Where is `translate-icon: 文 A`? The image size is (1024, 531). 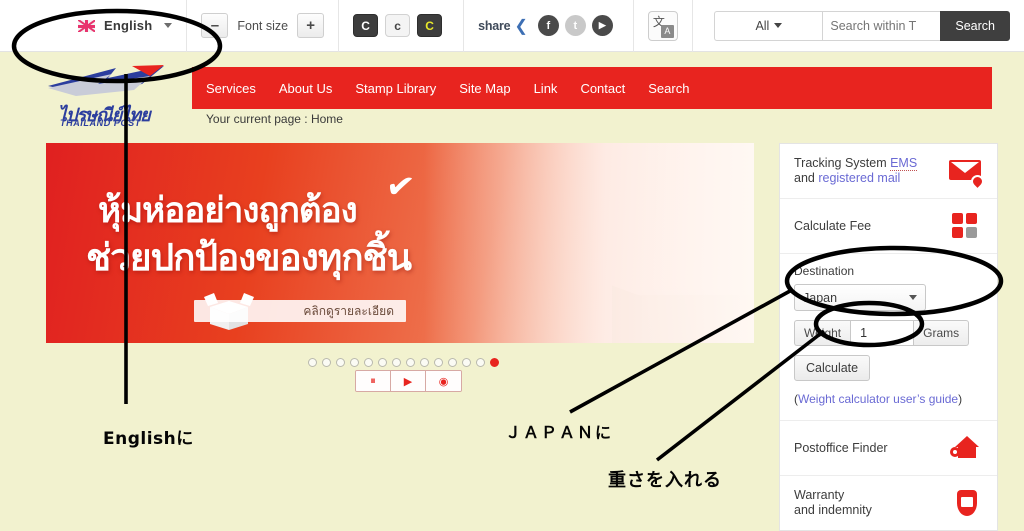 translate-icon: 文 A is located at coordinates (662, 25).